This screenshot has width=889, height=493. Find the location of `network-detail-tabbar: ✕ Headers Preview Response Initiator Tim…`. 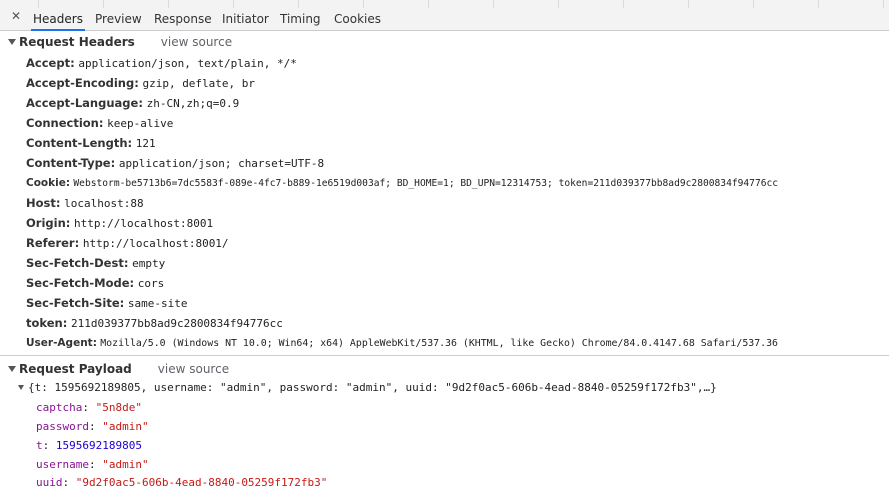

network-detail-tabbar: ✕ Headers Preview Response Initiator Tim… is located at coordinates (444, 15).